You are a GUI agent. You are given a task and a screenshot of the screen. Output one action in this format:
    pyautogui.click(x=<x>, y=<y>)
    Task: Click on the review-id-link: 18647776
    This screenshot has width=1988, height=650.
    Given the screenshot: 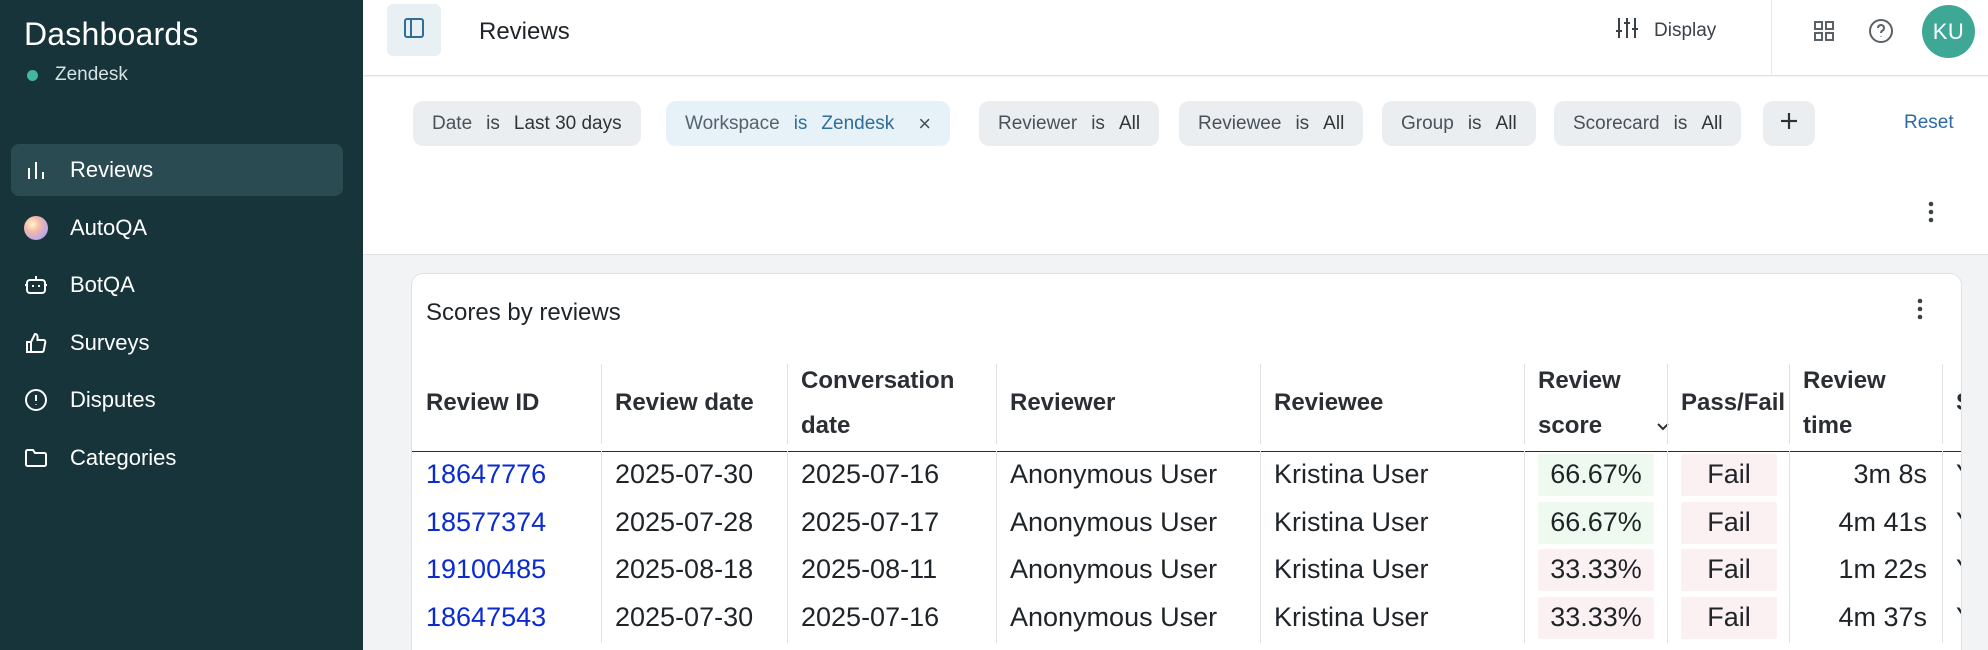 What is the action you would take?
    pyautogui.click(x=486, y=475)
    